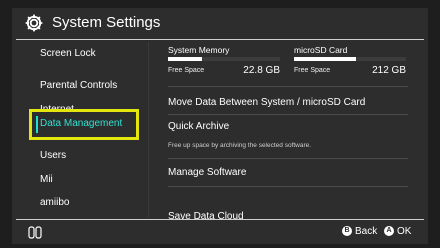  What do you see at coordinates (46, 179) in the screenshot?
I see `sidebar-item-mii: Mii` at bounding box center [46, 179].